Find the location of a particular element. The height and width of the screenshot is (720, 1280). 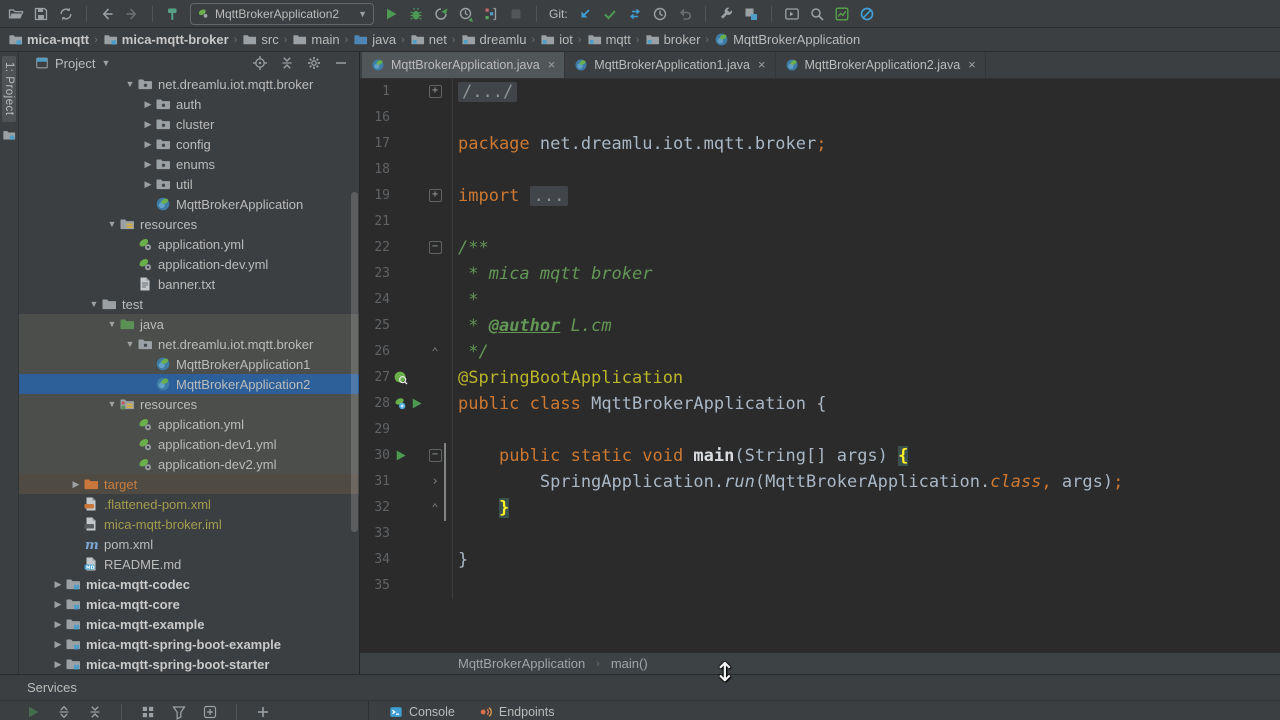

breadcrumb-item: iot is located at coordinates (556, 39).